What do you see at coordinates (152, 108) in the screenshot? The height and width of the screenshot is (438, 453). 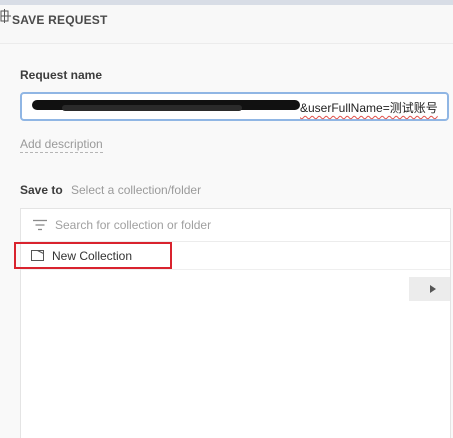 I see `redacted-text-overlay` at bounding box center [152, 108].